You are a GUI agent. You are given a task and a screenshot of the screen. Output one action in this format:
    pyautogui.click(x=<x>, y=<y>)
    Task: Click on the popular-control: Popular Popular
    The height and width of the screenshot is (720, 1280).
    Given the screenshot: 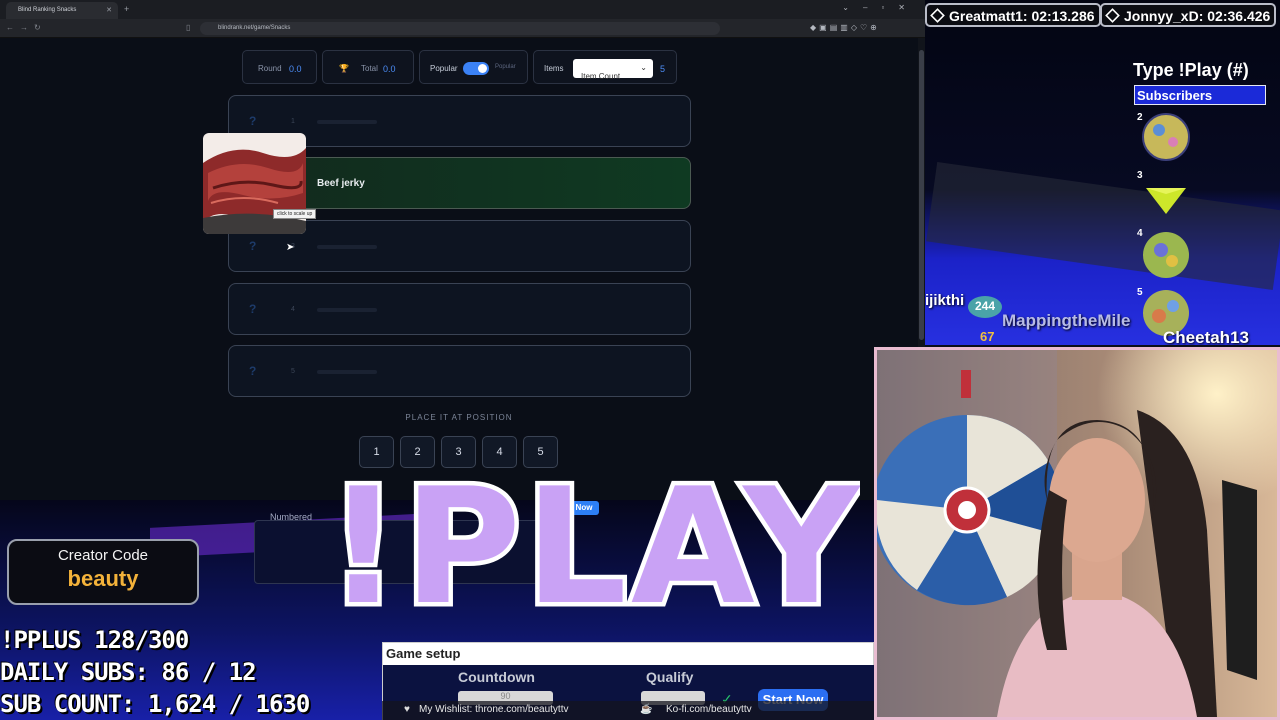 What is the action you would take?
    pyautogui.click(x=473, y=67)
    